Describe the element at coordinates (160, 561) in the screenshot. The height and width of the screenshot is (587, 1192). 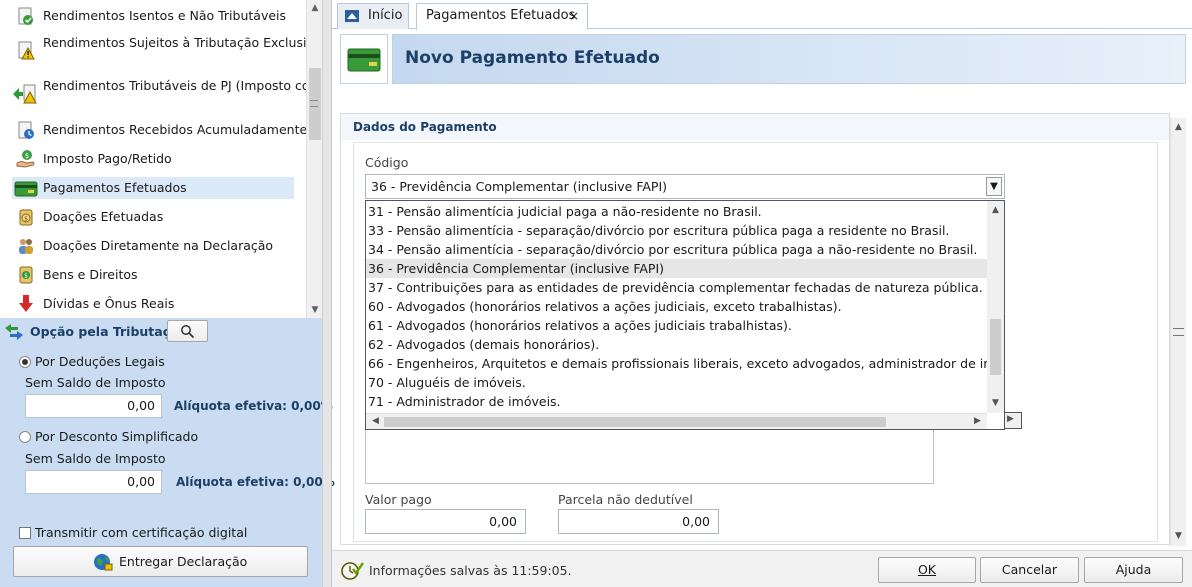
I see `submit-declaration-button: Entregar Declaração` at that location.